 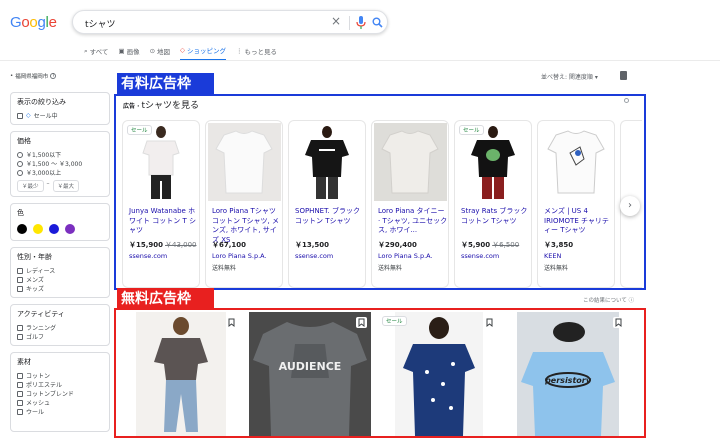 What do you see at coordinates (229, 245) in the screenshot?
I see `product-price: ￥67,100` at bounding box center [229, 245].